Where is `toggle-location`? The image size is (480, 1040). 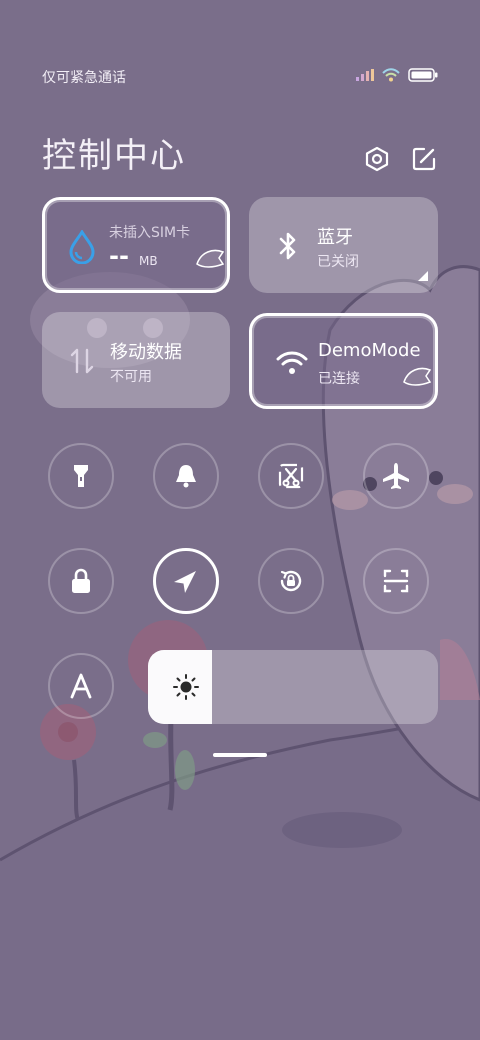 toggle-location is located at coordinates (186, 581).